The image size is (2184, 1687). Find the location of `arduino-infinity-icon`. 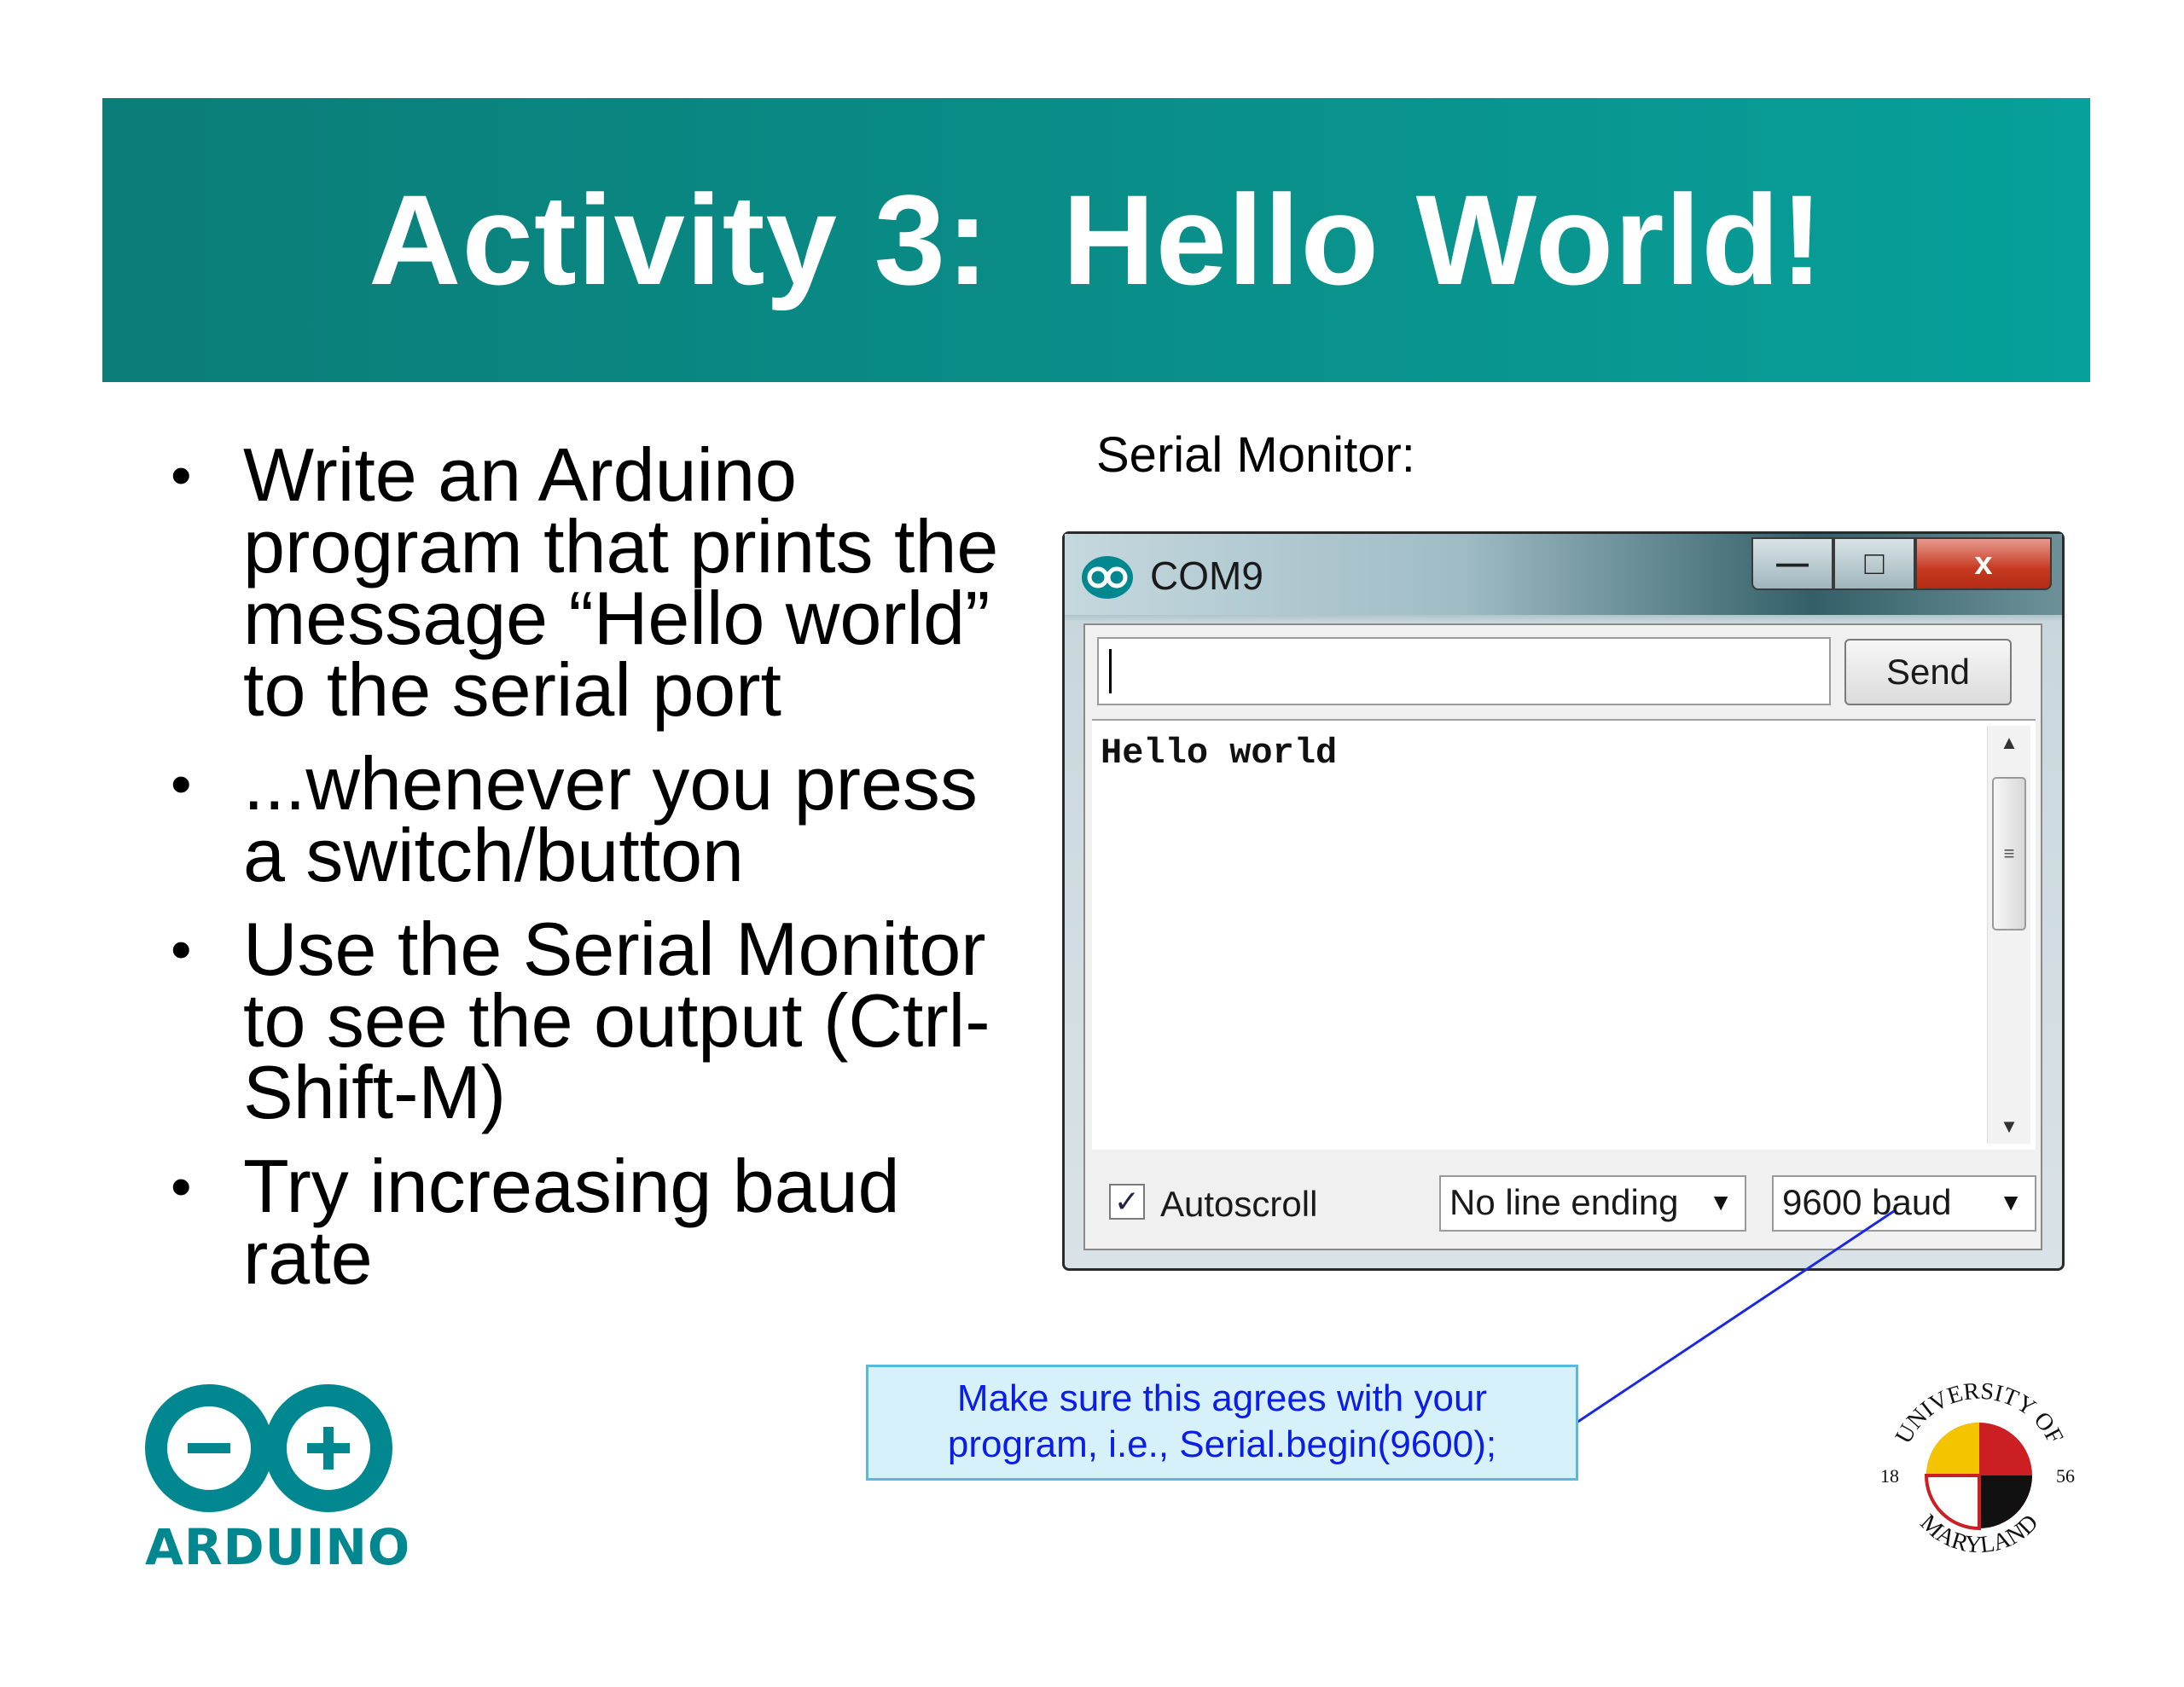

arduino-infinity-icon is located at coordinates (268, 1448).